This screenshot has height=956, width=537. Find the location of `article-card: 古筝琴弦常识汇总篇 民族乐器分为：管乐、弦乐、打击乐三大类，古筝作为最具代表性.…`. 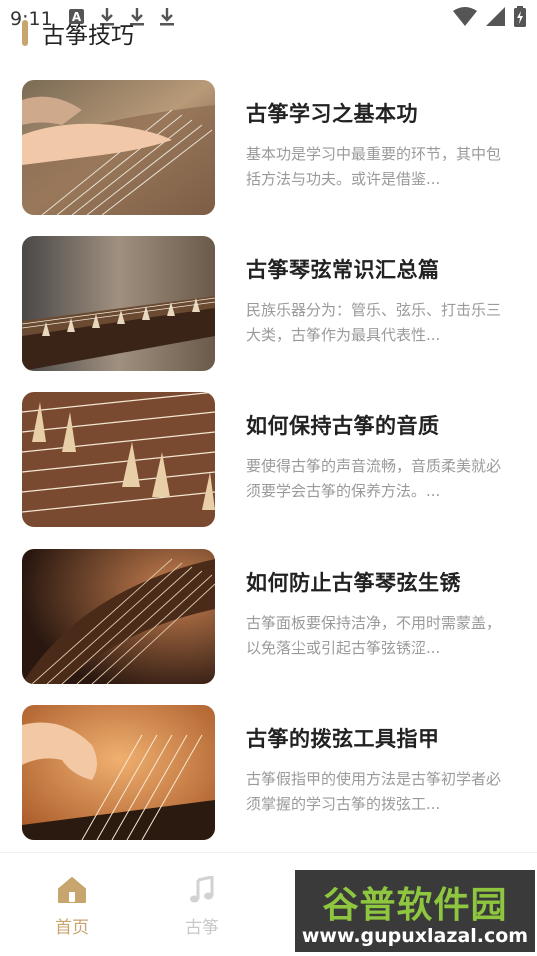

article-card: 古筝琴弦常识汇总篇 民族乐器分为：管乐、弦乐、打击乐三大类，古筝作为最具代表性.… is located at coordinates (268, 303).